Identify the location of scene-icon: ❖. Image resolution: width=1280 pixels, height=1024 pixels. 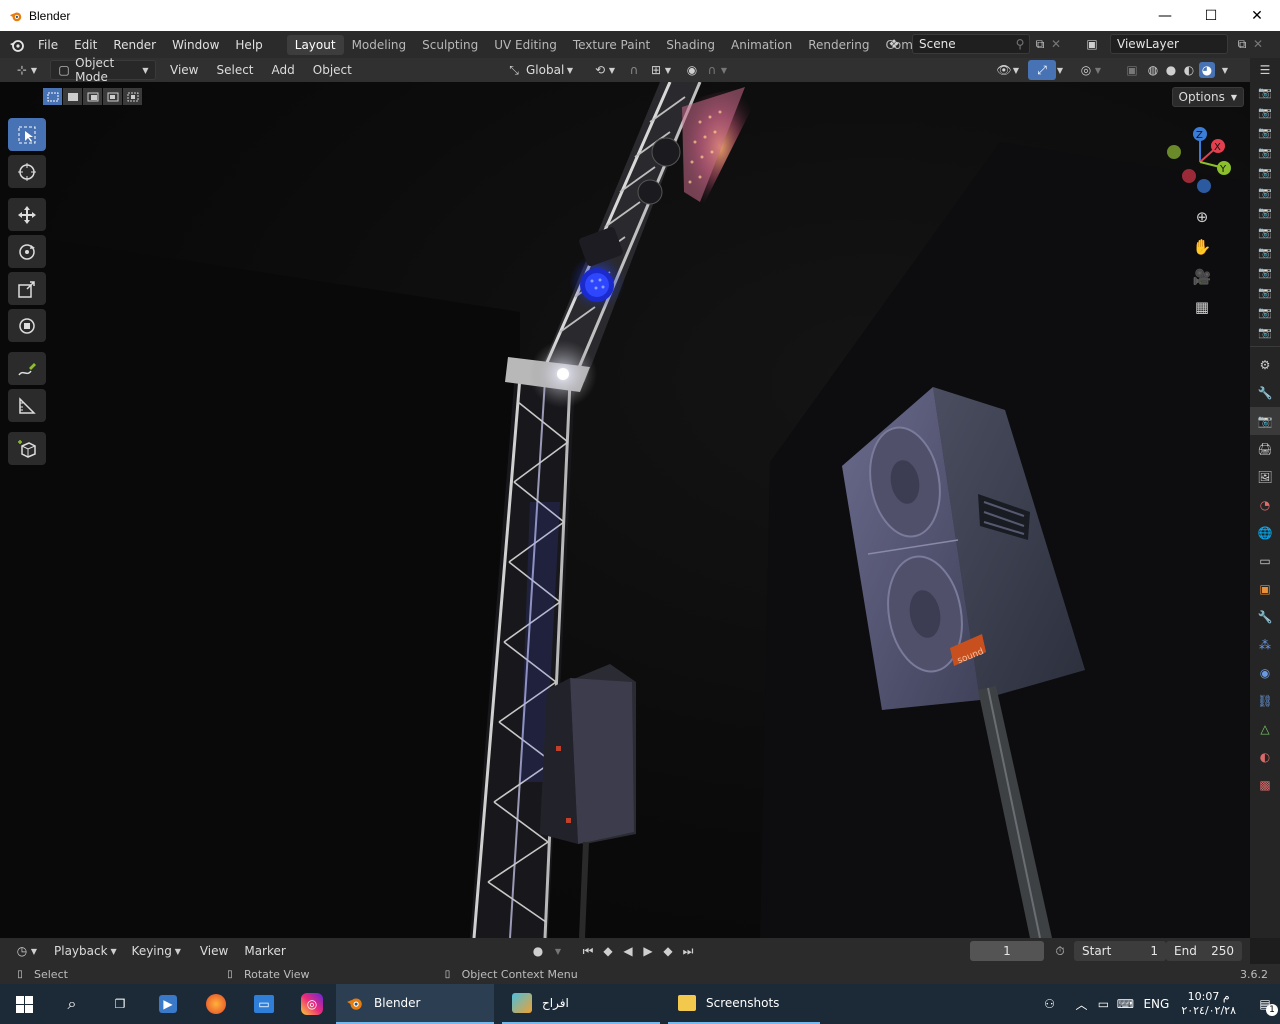
(894, 44).